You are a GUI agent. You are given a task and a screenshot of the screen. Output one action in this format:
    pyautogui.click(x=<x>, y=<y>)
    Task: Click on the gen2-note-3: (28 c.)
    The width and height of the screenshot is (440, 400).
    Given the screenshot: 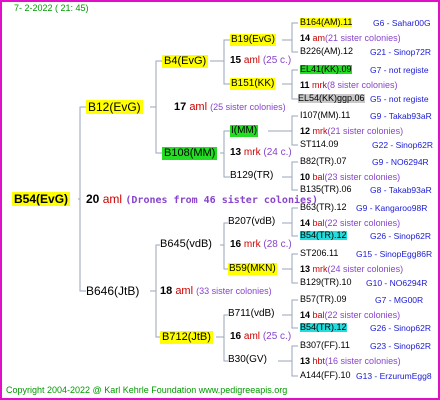 What is the action you would take?
    pyautogui.click(x=277, y=244)
    